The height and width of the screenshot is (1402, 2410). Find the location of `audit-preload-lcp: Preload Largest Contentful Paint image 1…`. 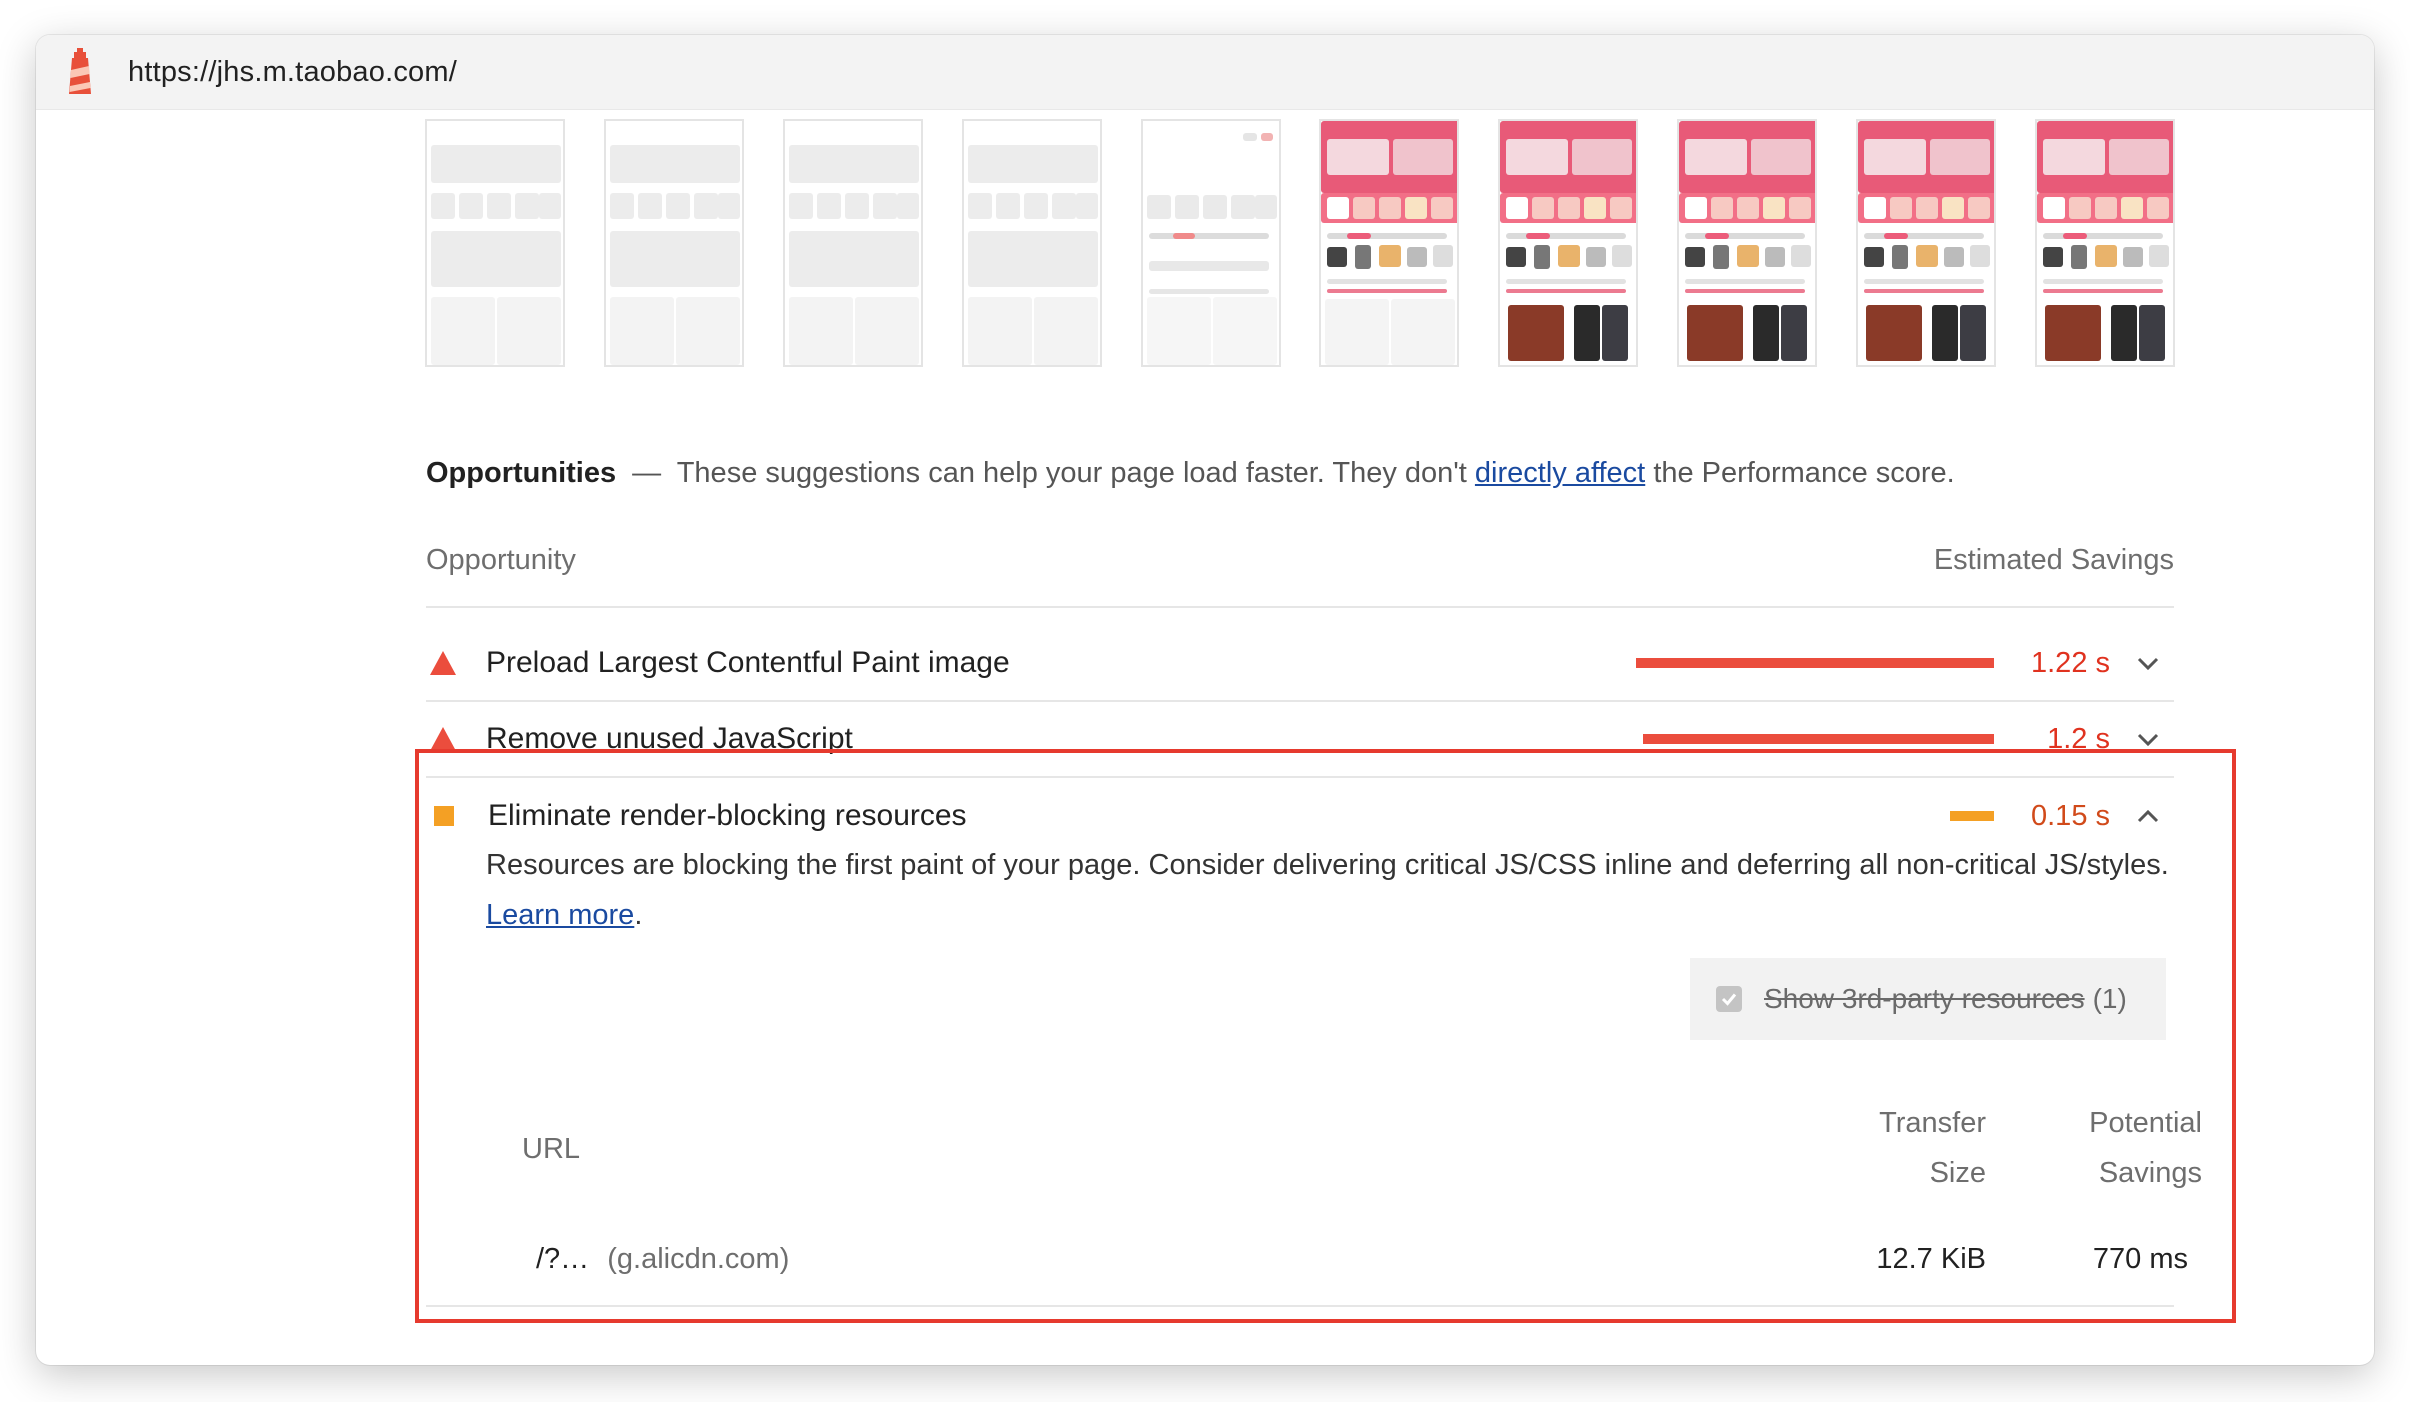

audit-preload-lcp: Preload Largest Contentful Paint image 1… is located at coordinates (1300, 664).